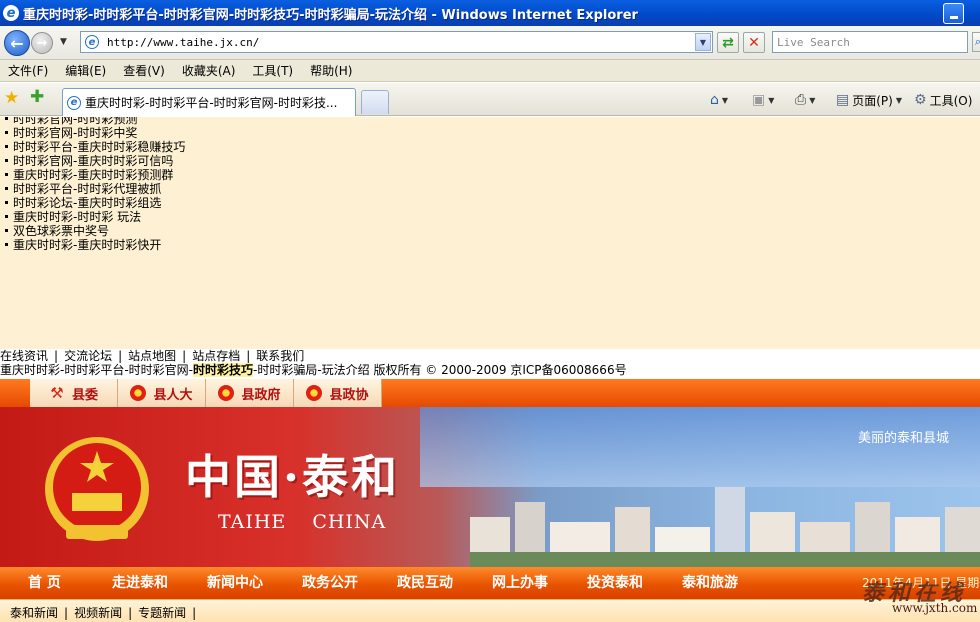  What do you see at coordinates (74, 102) in the screenshot?
I see `tab-favicon-icon: e` at bounding box center [74, 102].